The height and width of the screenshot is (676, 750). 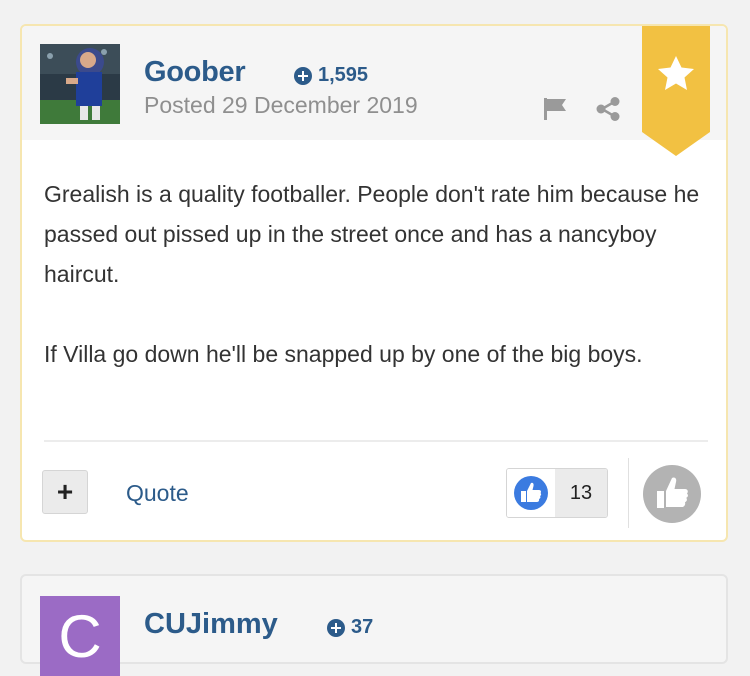 What do you see at coordinates (608, 111) in the screenshot?
I see `share-icon` at bounding box center [608, 111].